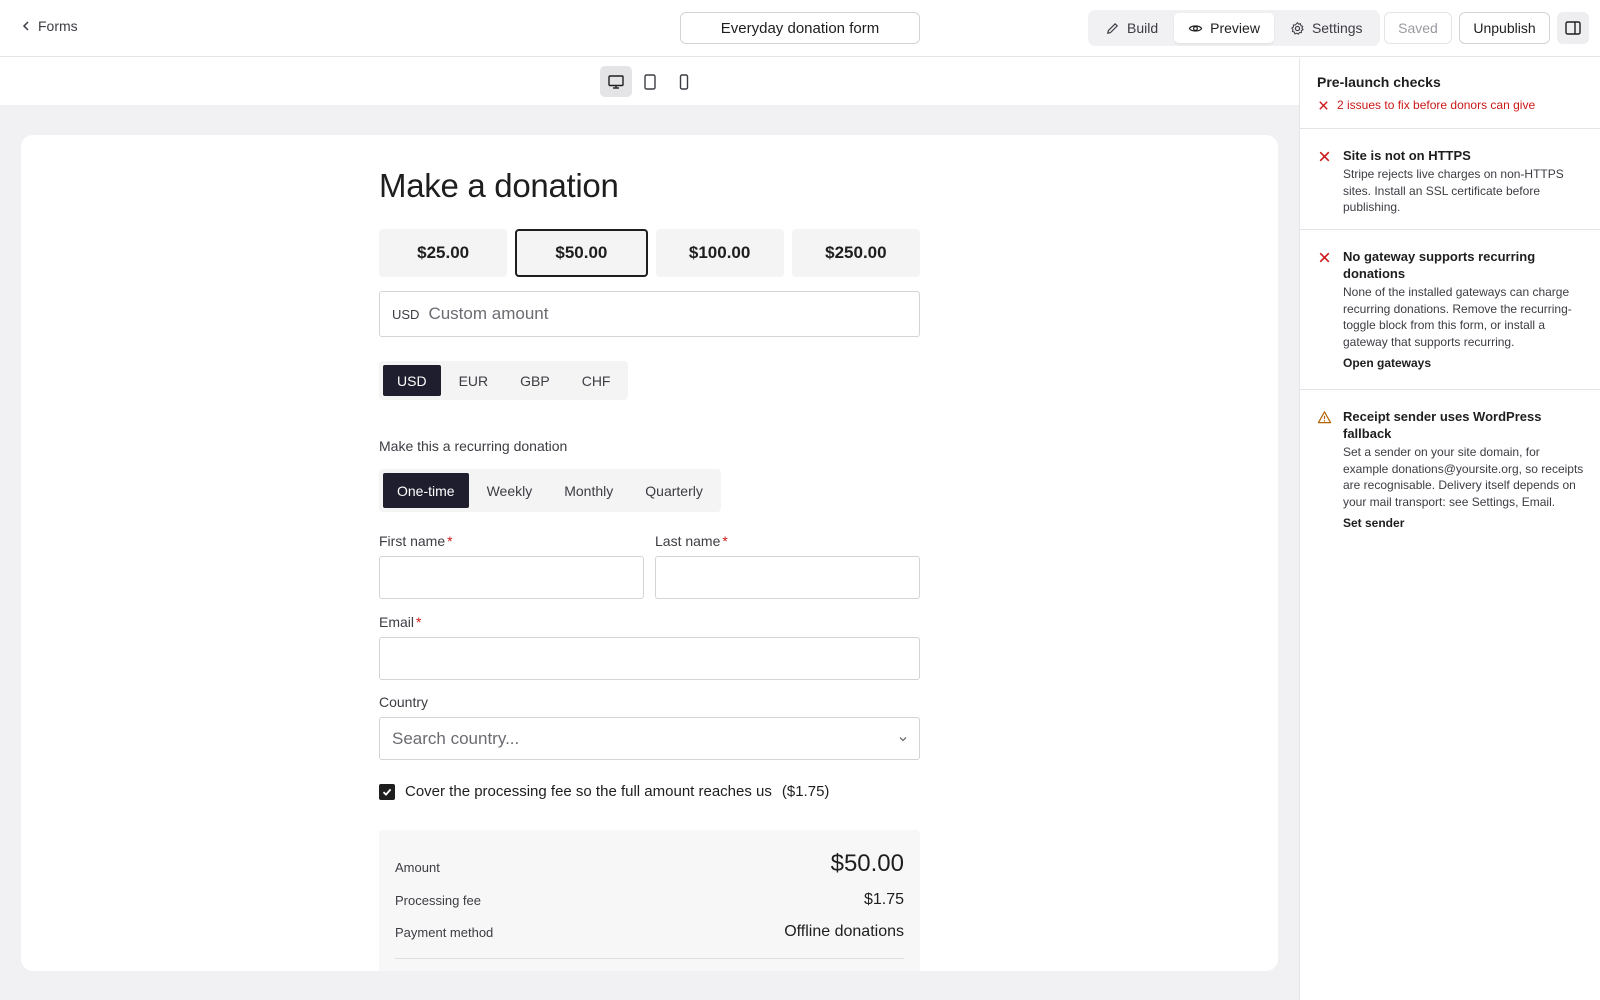 This screenshot has height=1000, width=1600. I want to click on custom-amount-input, so click(648, 314).